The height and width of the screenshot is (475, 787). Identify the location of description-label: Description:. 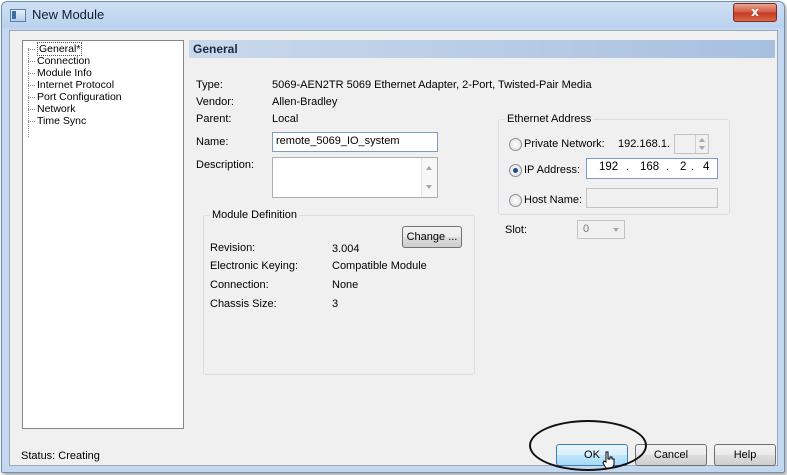
(225, 165).